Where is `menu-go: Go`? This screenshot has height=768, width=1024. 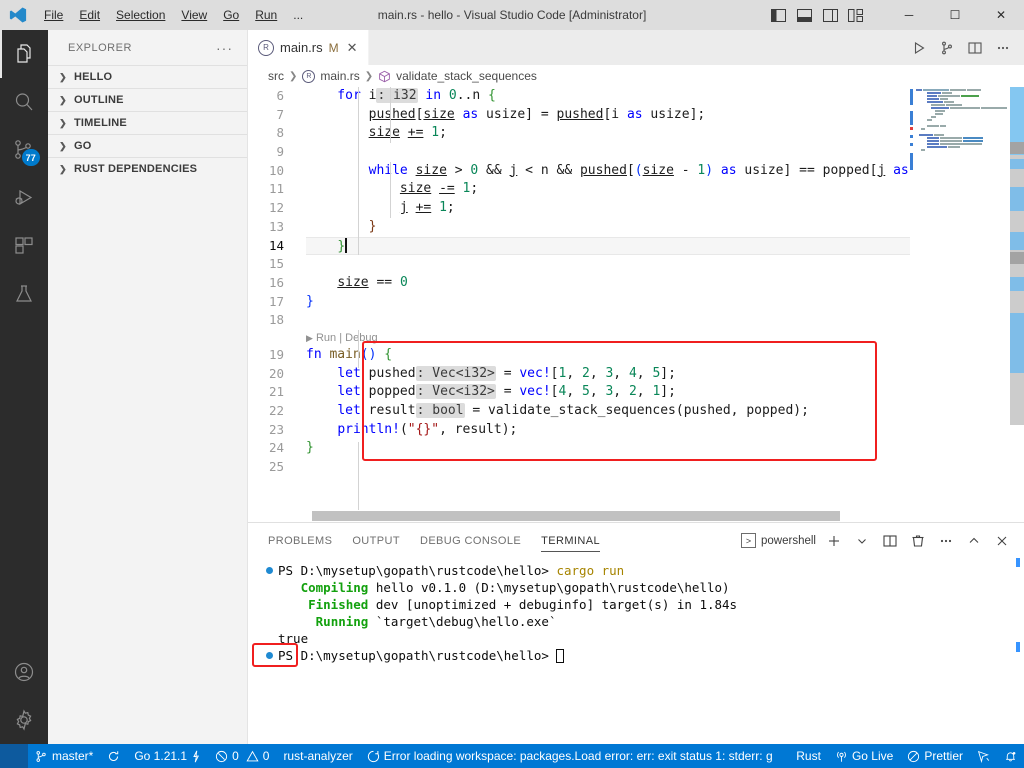
menu-go: Go is located at coordinates (231, 15).